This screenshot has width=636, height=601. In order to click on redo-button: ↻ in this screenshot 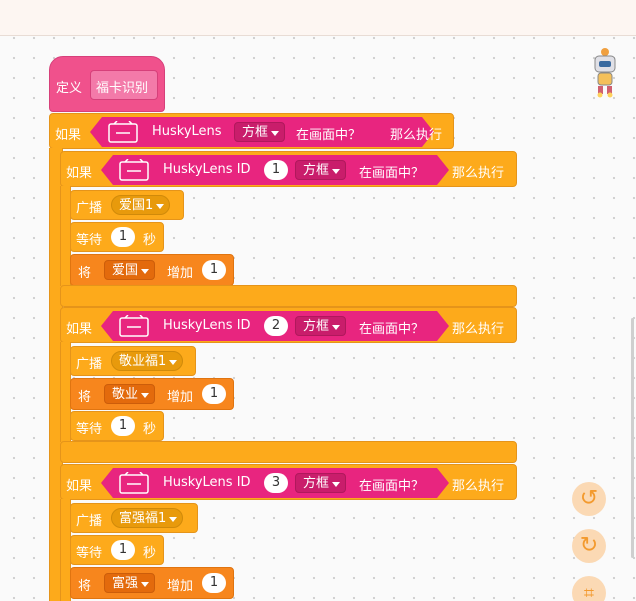, I will do `click(589, 546)`.